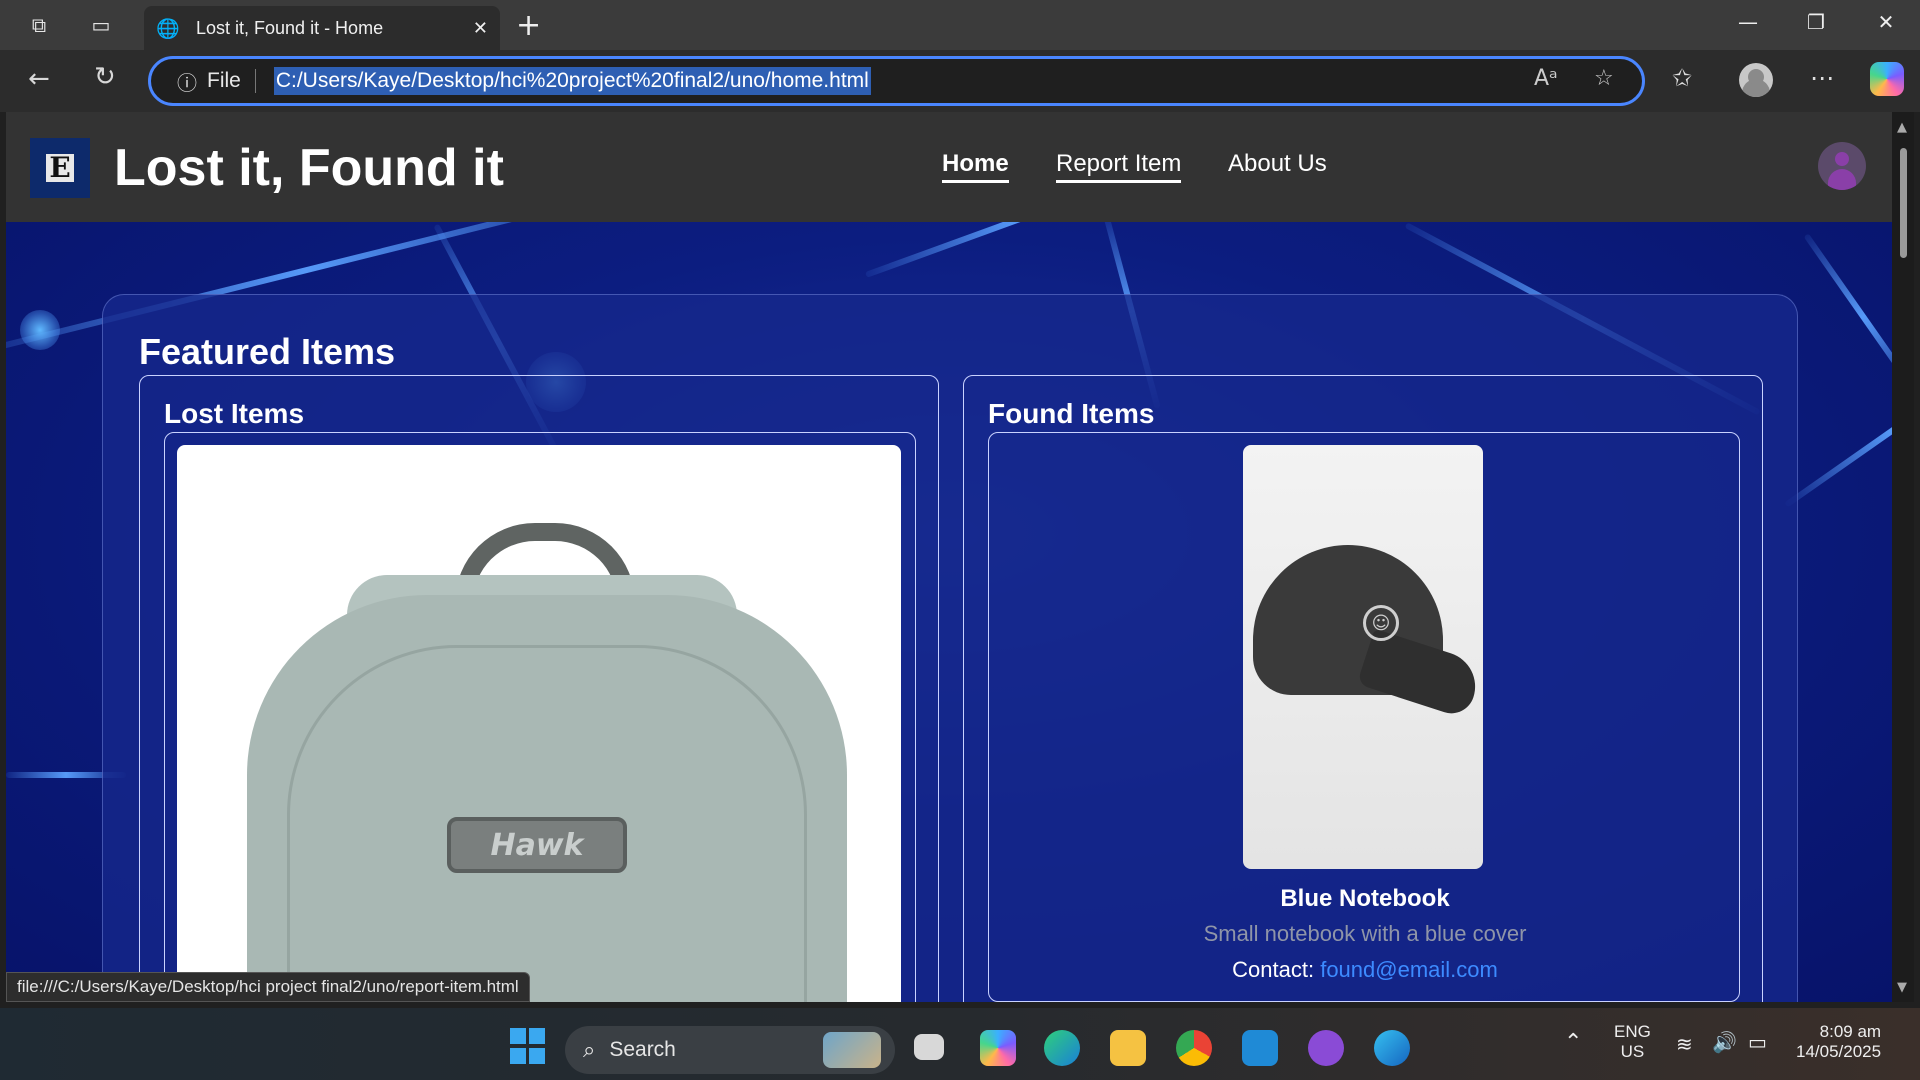  I want to click on task-view-icon, so click(929, 1047).